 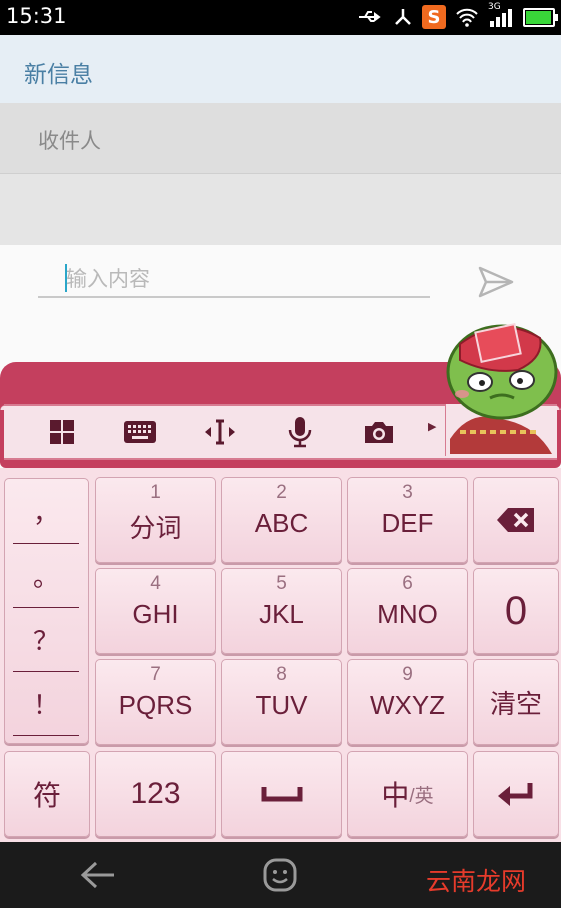 I want to click on symbols-button: 符, so click(x=47, y=794).